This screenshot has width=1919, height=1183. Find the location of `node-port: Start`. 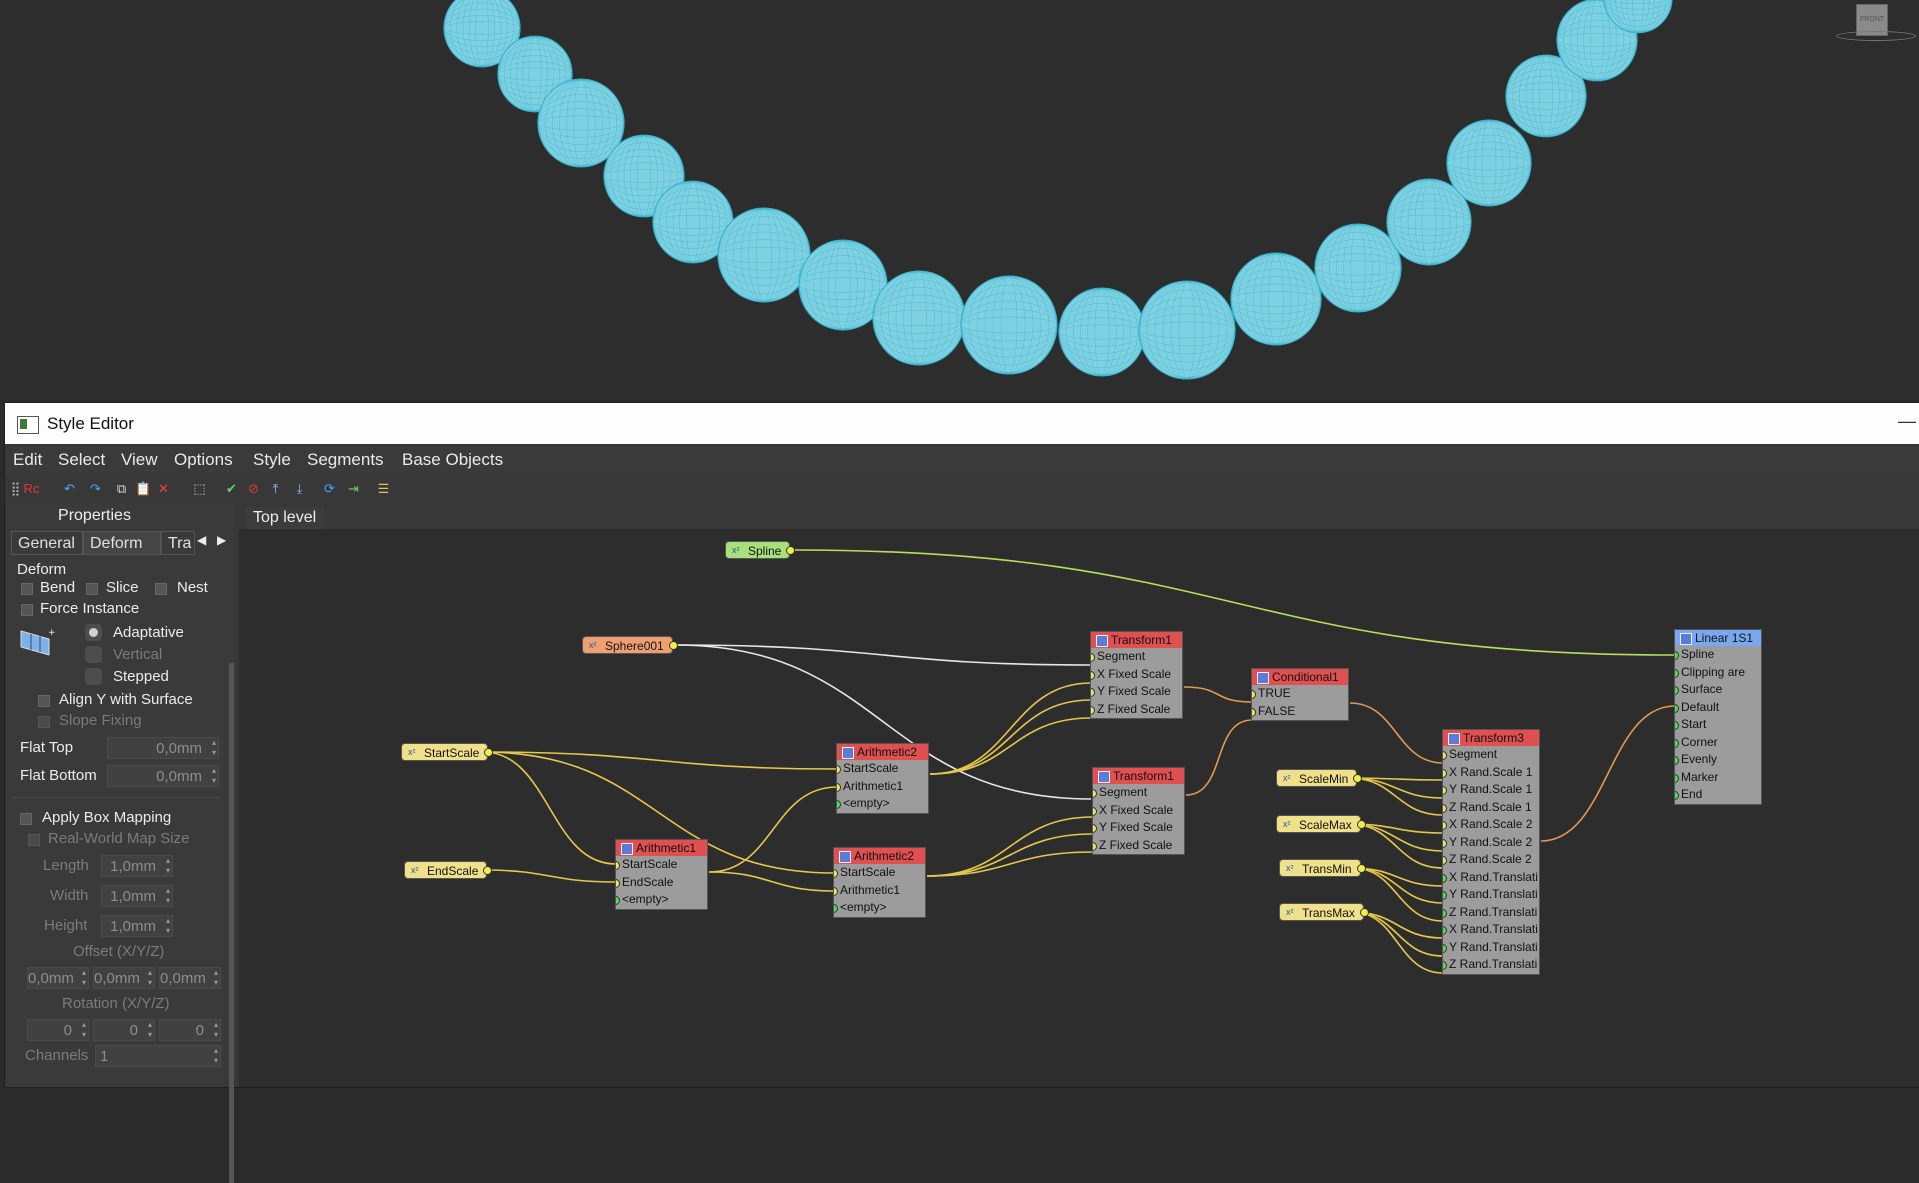

node-port: Start is located at coordinates (1718, 725).